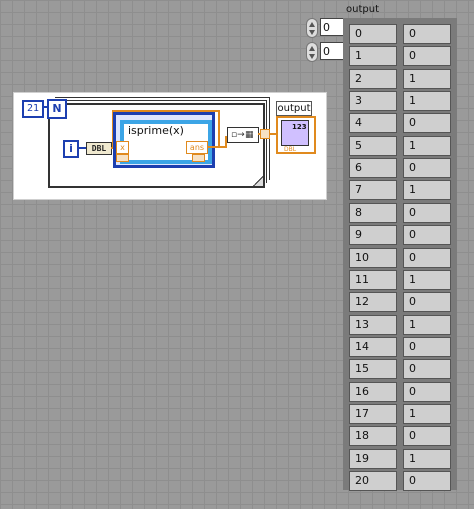 This screenshot has width=474, height=509. I want to click on table-row: 71, so click(400, 190).